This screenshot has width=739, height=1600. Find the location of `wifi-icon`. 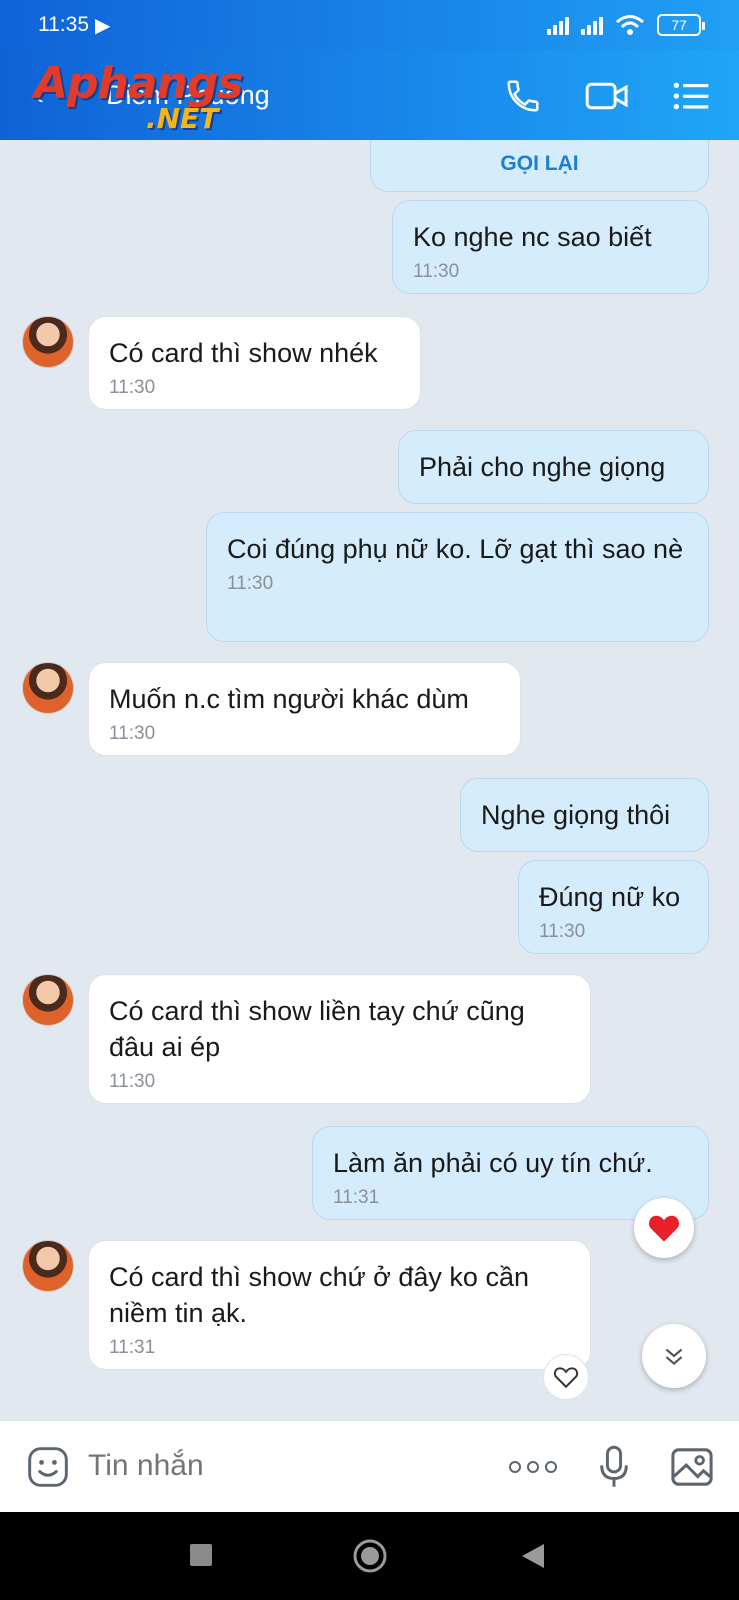

wifi-icon is located at coordinates (630, 25).